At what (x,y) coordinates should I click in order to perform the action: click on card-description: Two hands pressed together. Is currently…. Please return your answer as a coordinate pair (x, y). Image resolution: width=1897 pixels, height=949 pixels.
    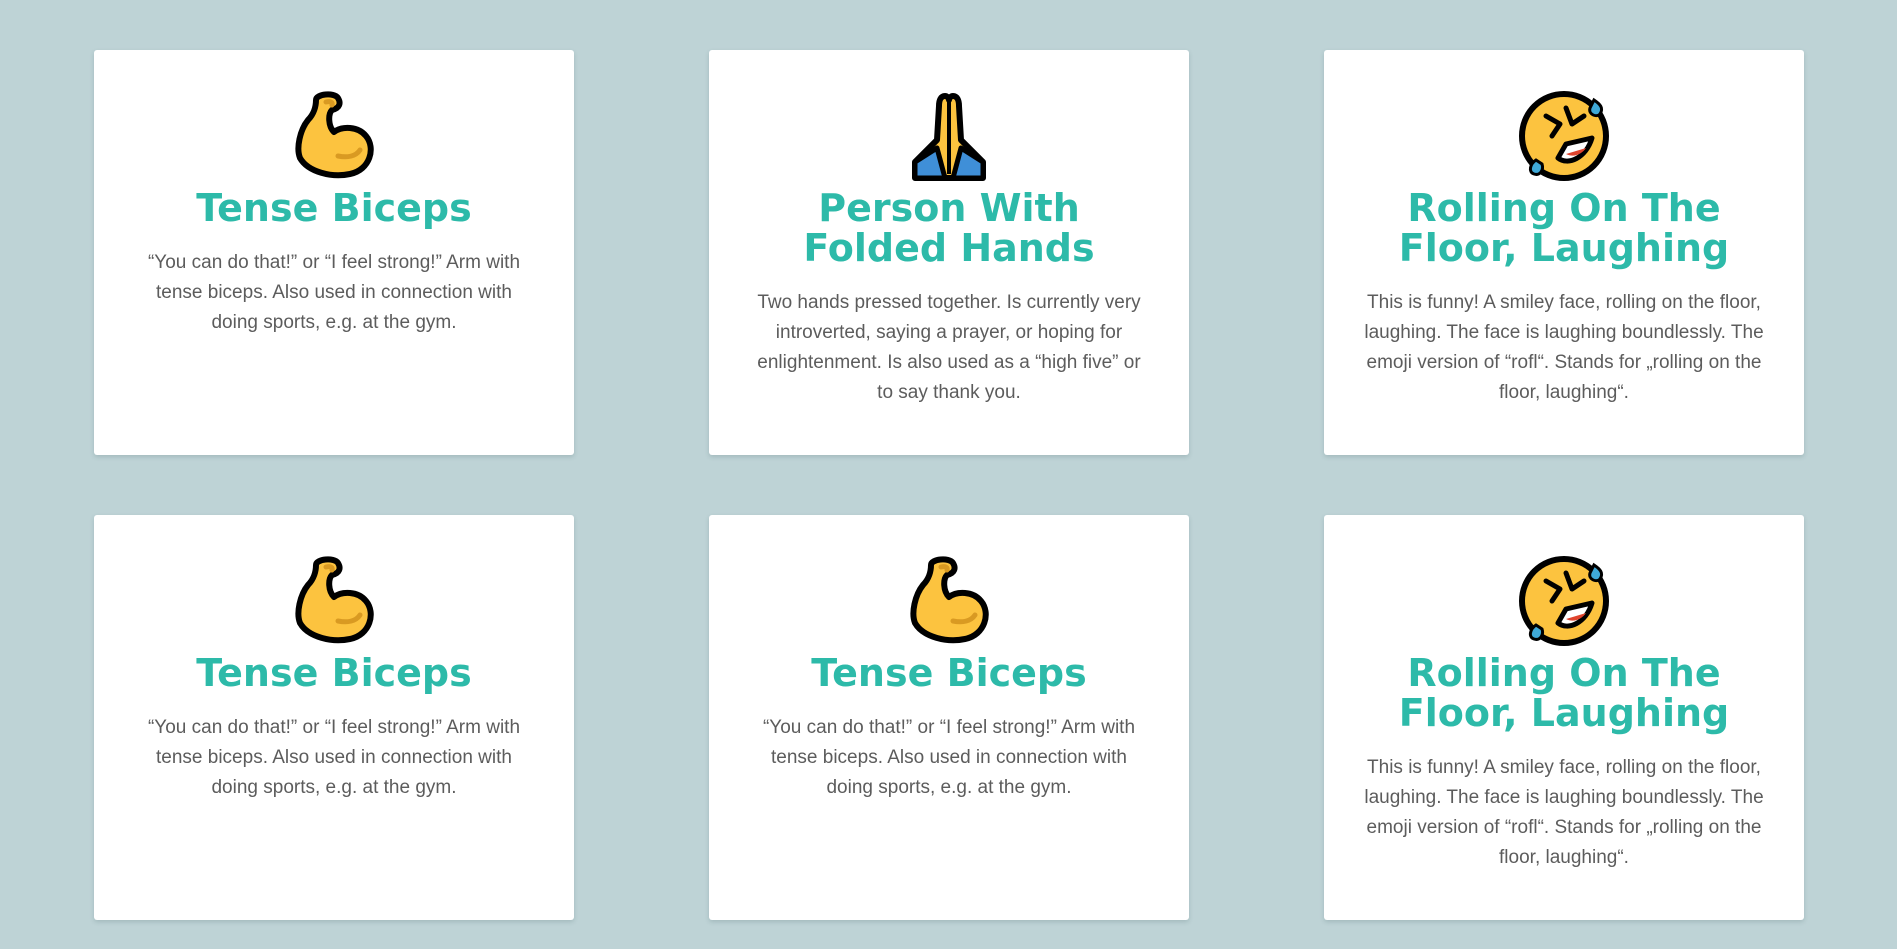
    Looking at the image, I should click on (949, 347).